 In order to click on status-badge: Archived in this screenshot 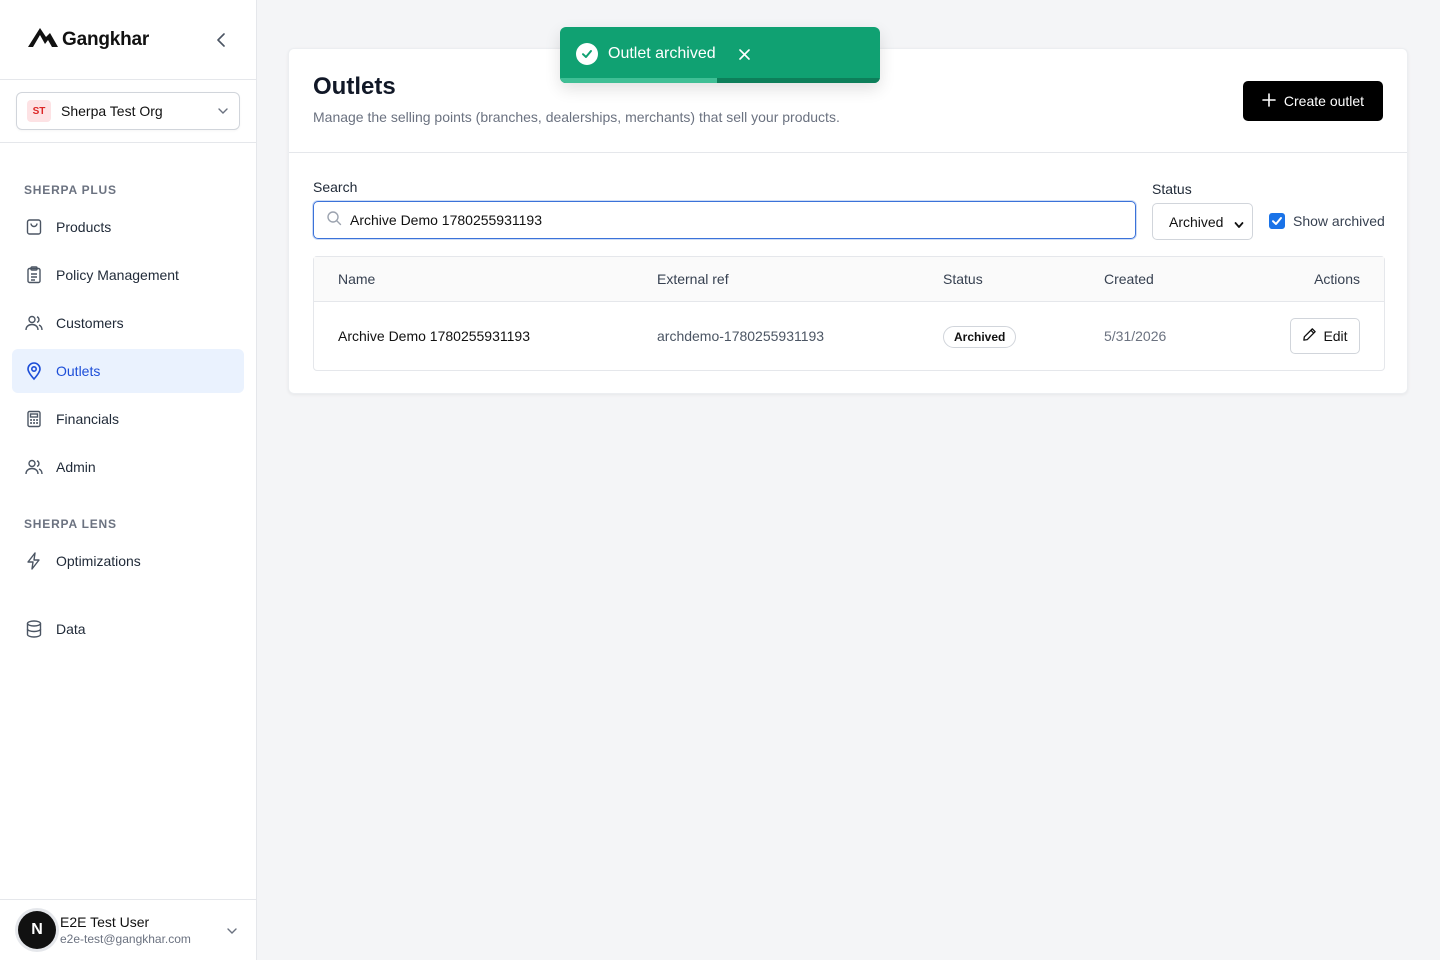, I will do `click(980, 337)`.